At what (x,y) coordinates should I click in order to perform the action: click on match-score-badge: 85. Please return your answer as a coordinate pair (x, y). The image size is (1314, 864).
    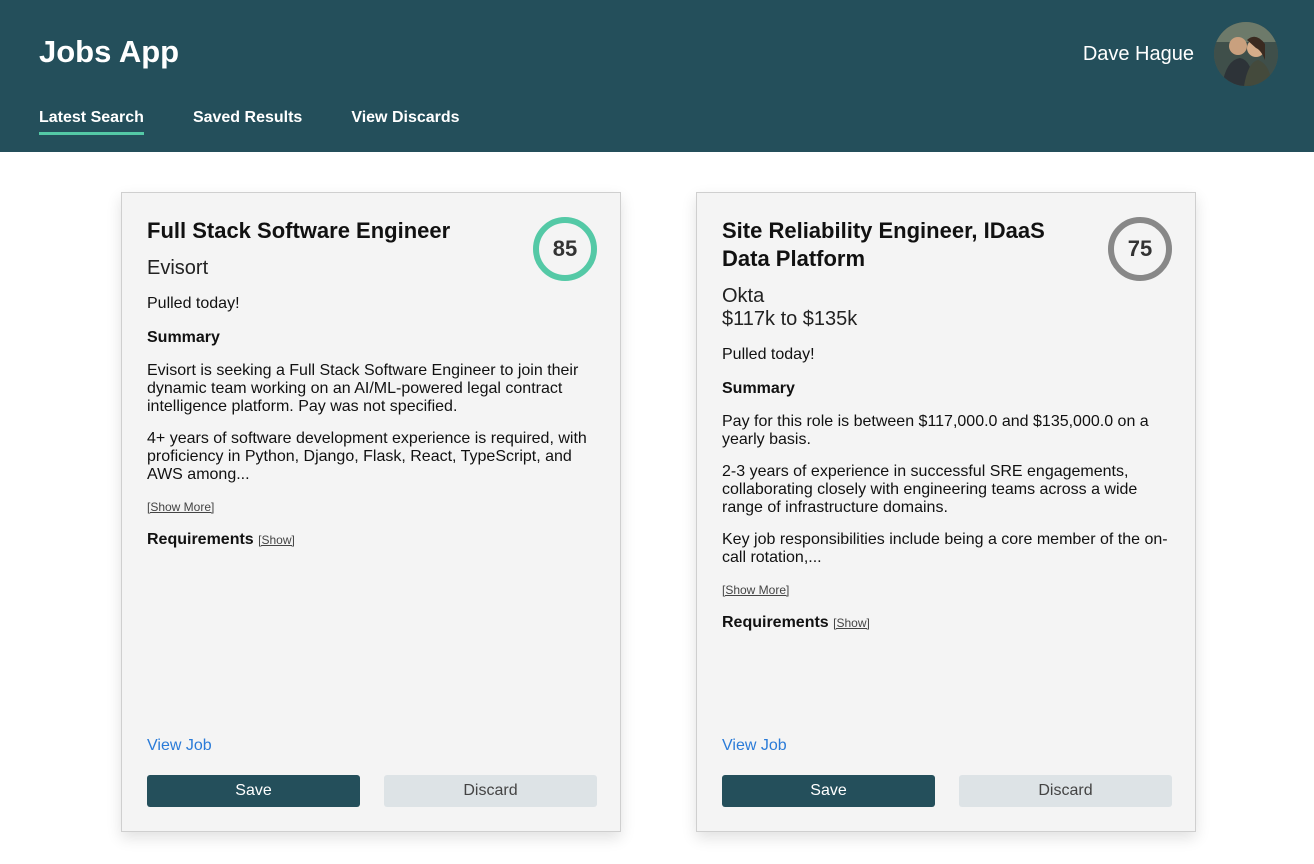
    Looking at the image, I should click on (565, 249).